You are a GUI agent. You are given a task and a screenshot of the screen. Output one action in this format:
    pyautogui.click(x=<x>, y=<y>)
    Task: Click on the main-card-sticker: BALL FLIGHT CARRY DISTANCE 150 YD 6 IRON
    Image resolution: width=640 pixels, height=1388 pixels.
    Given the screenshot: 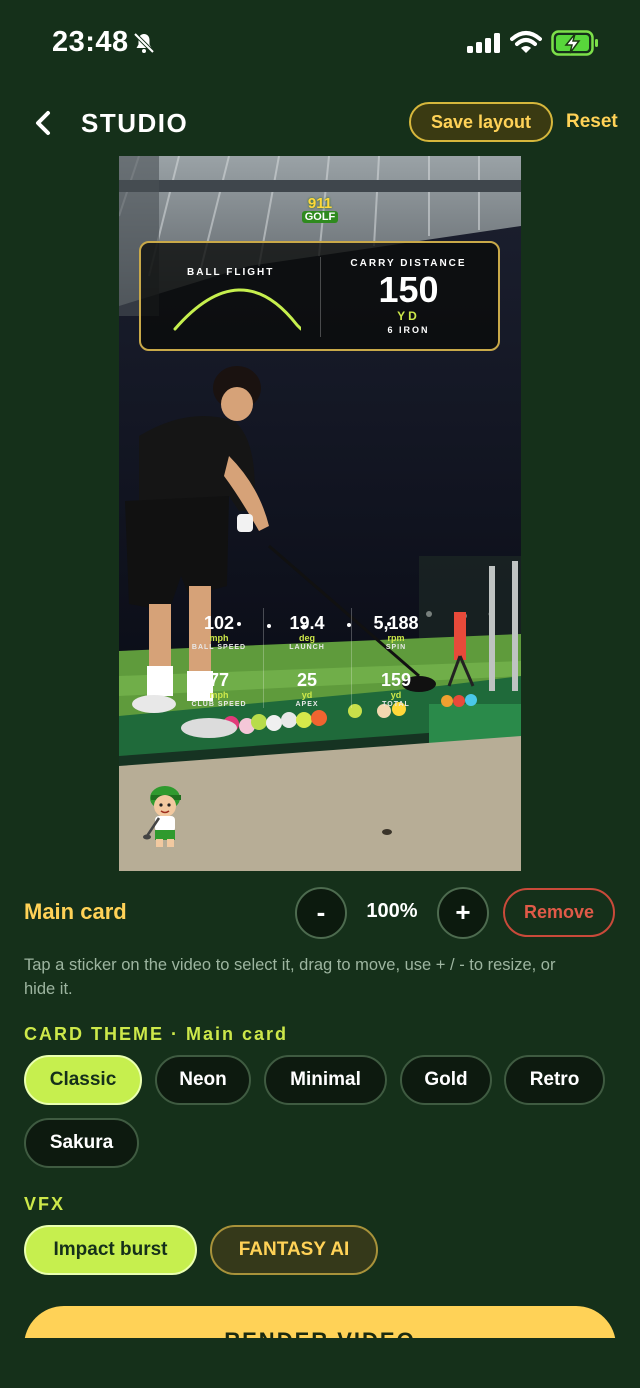 What is the action you would take?
    pyautogui.click(x=319, y=296)
    